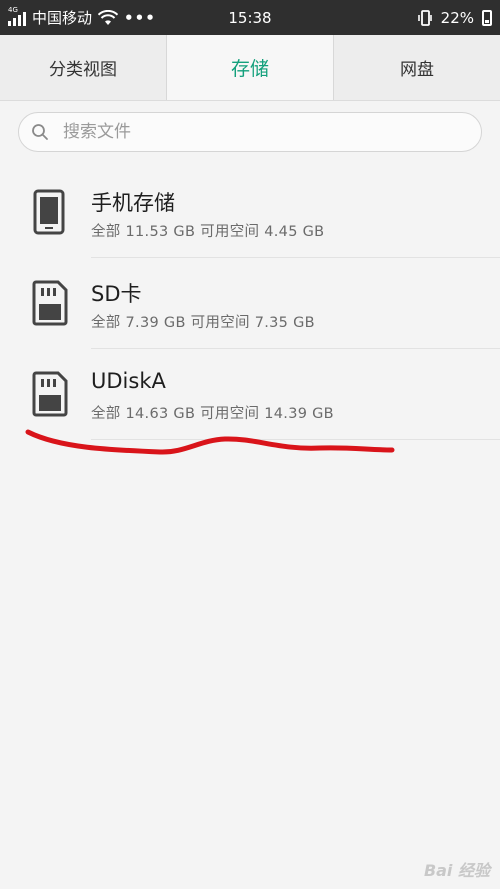 The image size is (500, 889). What do you see at coordinates (457, 17) in the screenshot?
I see `battery-percent: 22%` at bounding box center [457, 17].